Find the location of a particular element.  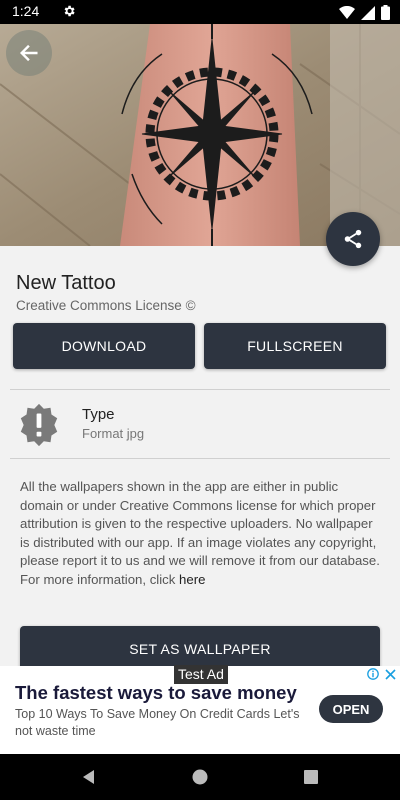

fullscreen-button: FULLSCREEN is located at coordinates (295, 346).